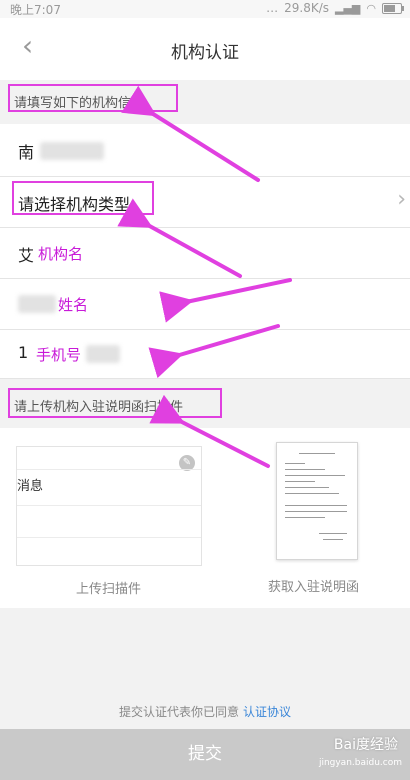 The width and height of the screenshot is (410, 780). What do you see at coordinates (35, 10) in the screenshot?
I see `status-time: 晚上7:07` at bounding box center [35, 10].